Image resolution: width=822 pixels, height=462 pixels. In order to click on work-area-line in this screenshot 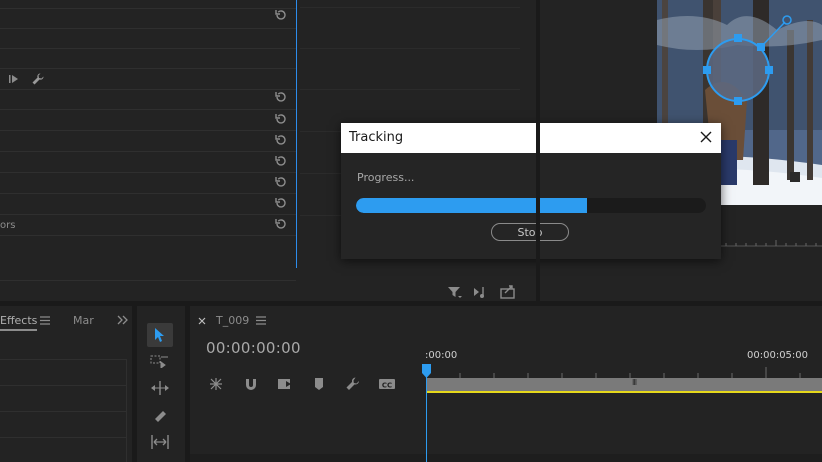, I will do `click(624, 392)`.